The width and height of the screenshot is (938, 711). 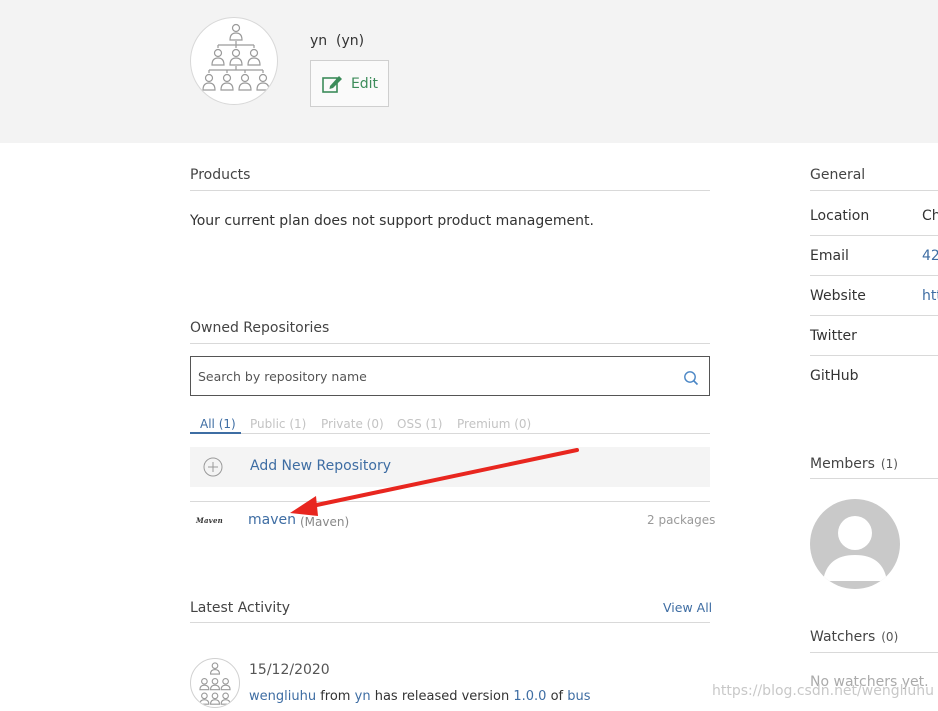 I want to click on field-value-website: htt, so click(x=930, y=296).